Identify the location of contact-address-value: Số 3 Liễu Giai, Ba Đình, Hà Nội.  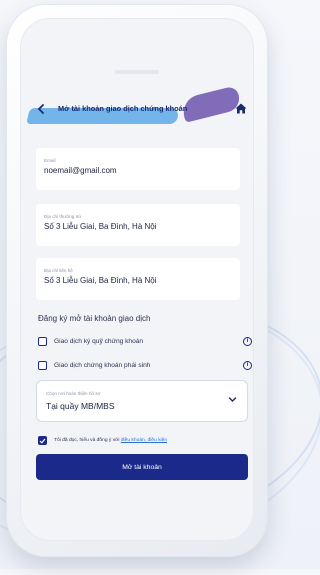
(100, 280).